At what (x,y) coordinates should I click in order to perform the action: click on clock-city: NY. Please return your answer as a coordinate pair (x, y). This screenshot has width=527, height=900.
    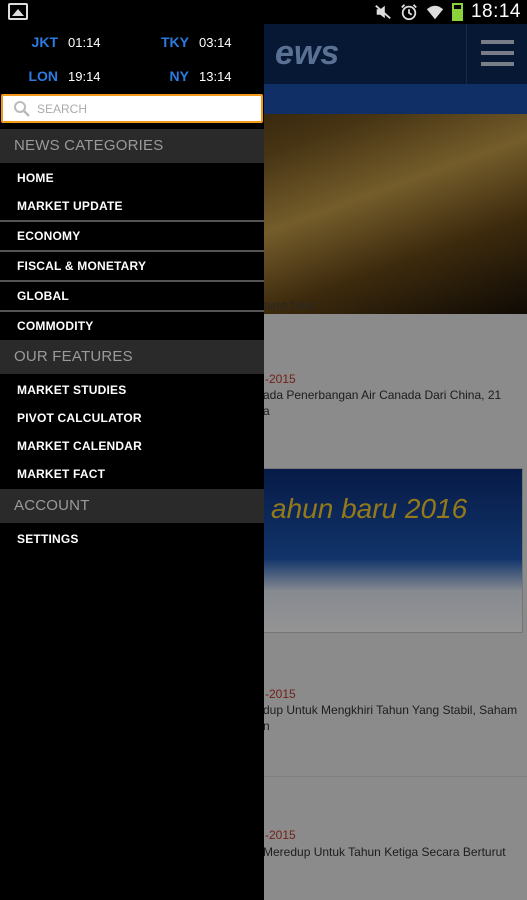
    Looking at the image, I should click on (179, 76).